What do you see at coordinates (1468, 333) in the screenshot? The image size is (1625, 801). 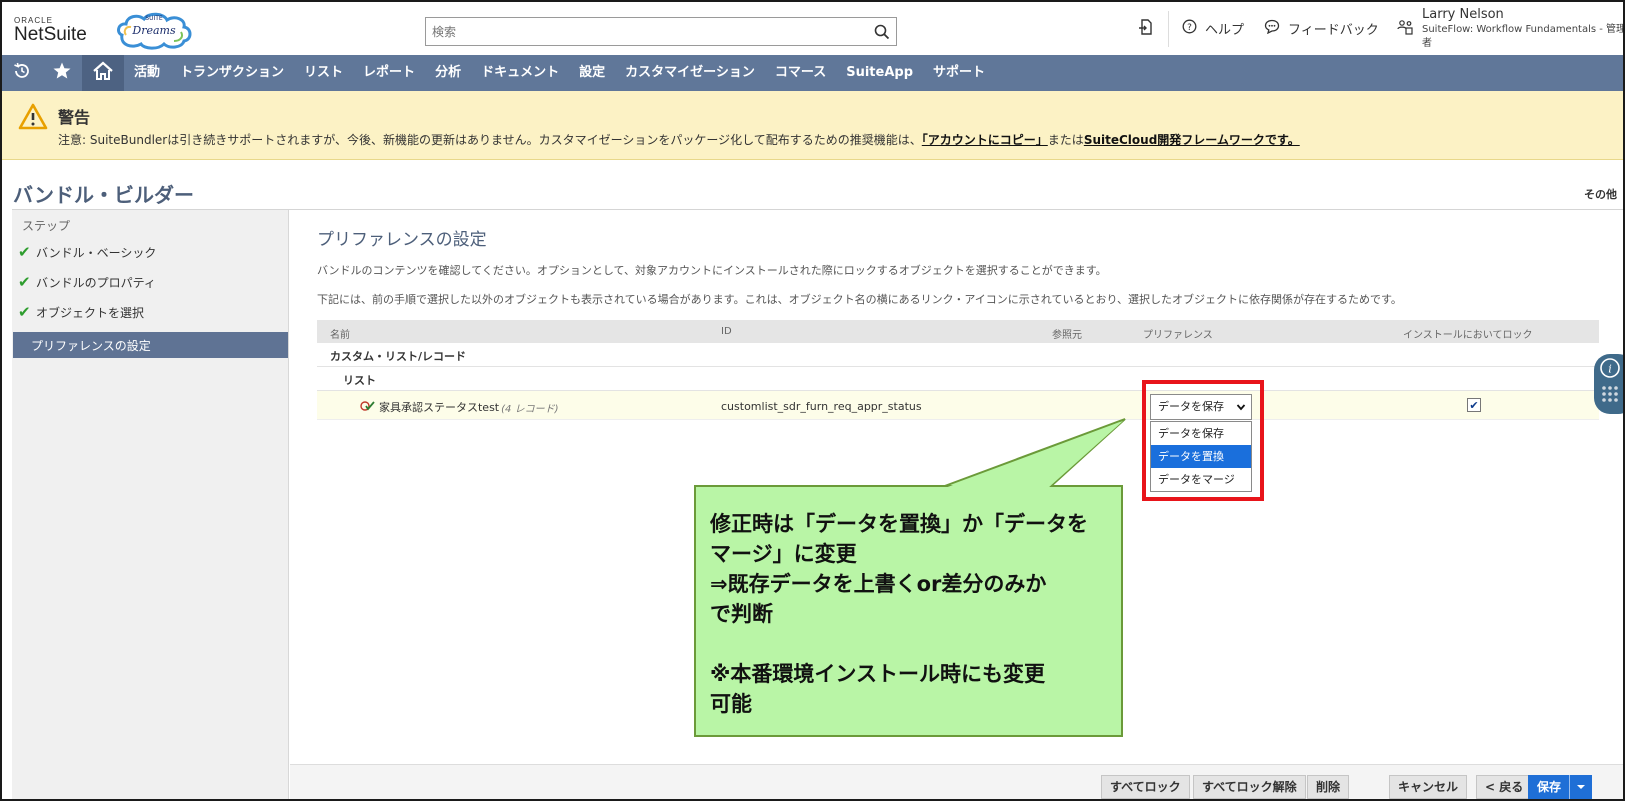 I see `col-lock-on-install: インストールにおいてロック` at bounding box center [1468, 333].